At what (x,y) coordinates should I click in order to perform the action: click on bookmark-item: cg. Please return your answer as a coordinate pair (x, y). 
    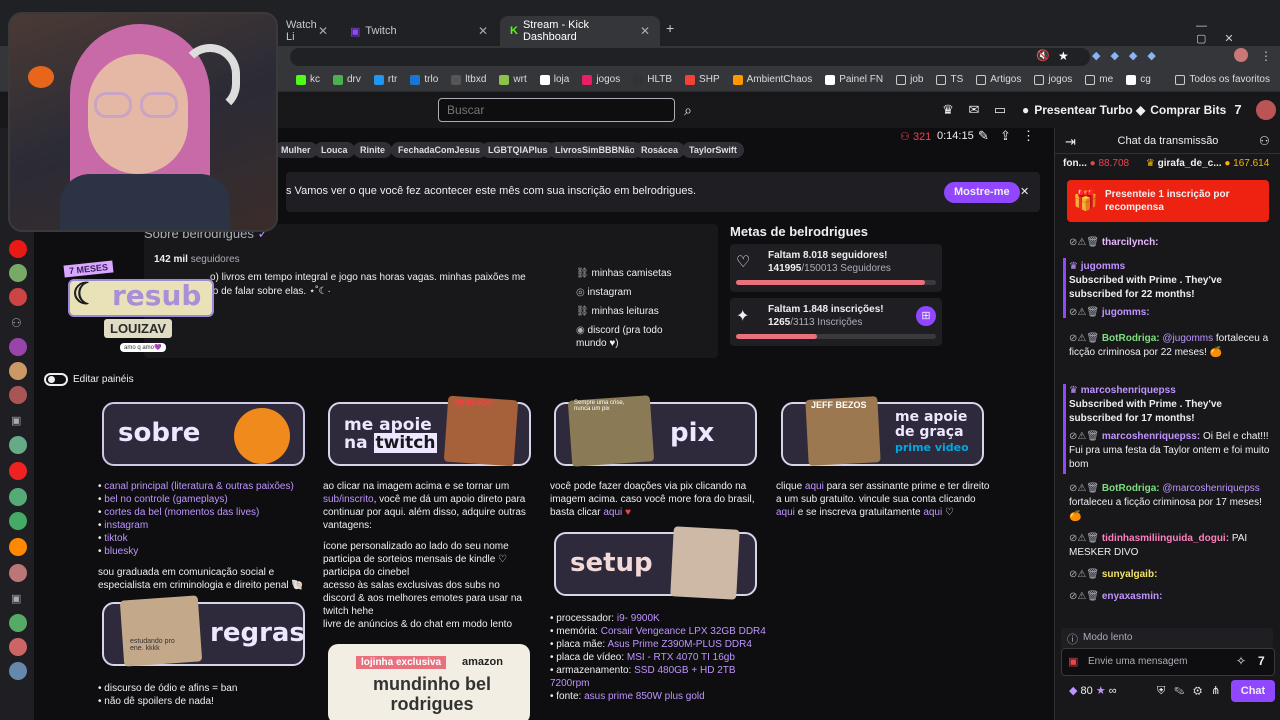
    Looking at the image, I should click on (1138, 79).